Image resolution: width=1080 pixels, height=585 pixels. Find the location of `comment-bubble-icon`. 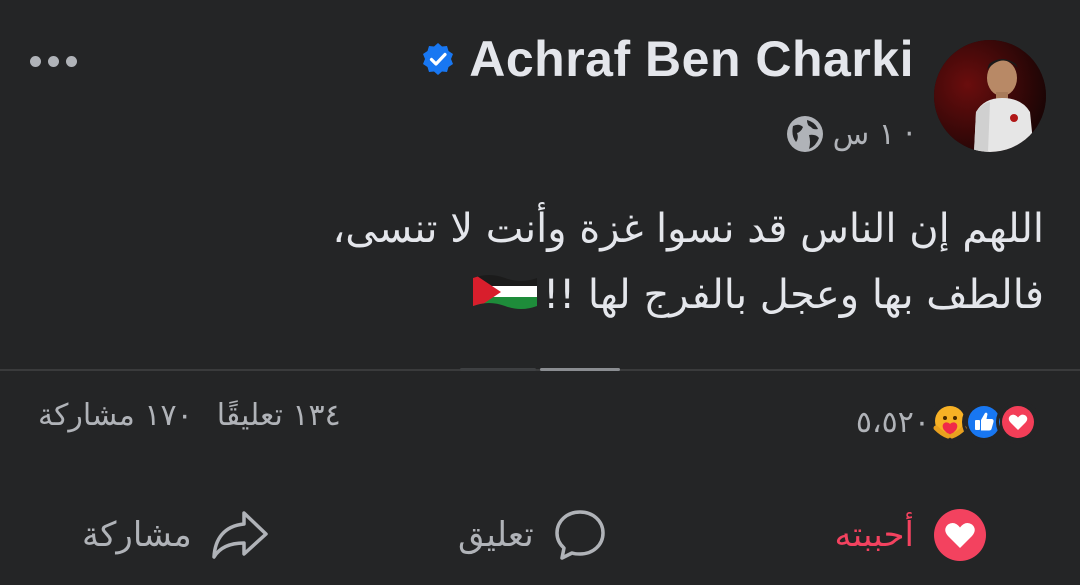

comment-bubble-icon is located at coordinates (580, 535).